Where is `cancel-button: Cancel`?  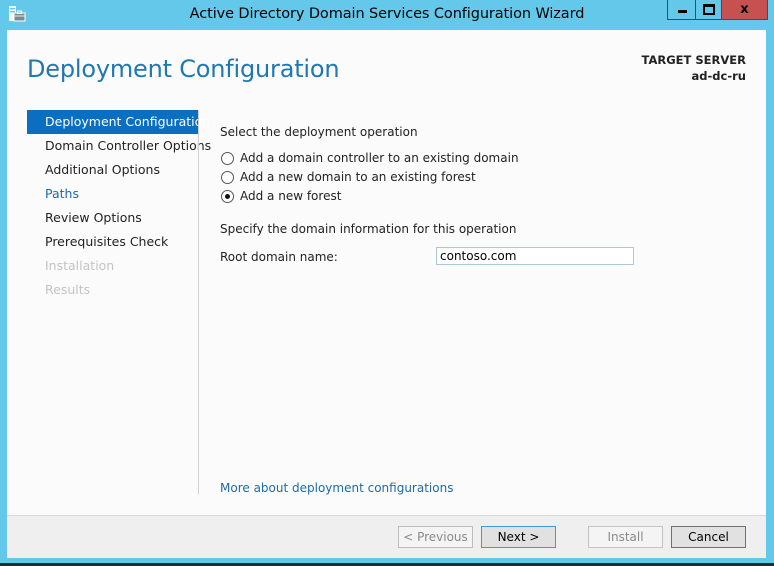 cancel-button: Cancel is located at coordinates (708, 537).